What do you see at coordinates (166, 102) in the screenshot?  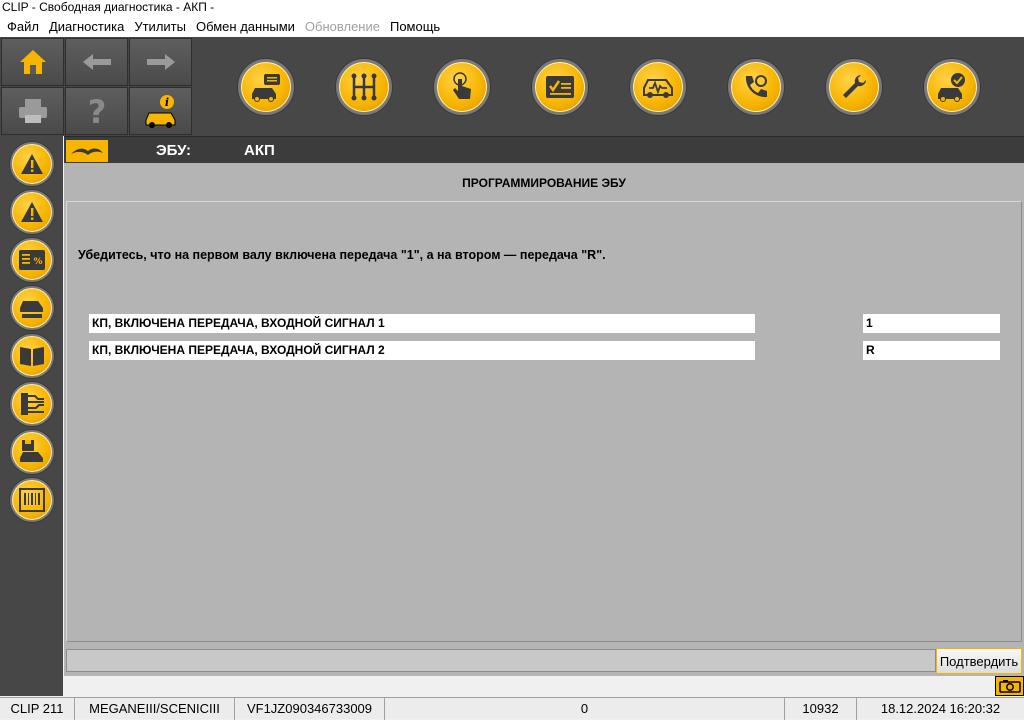 I see `svg-text: i` at bounding box center [166, 102].